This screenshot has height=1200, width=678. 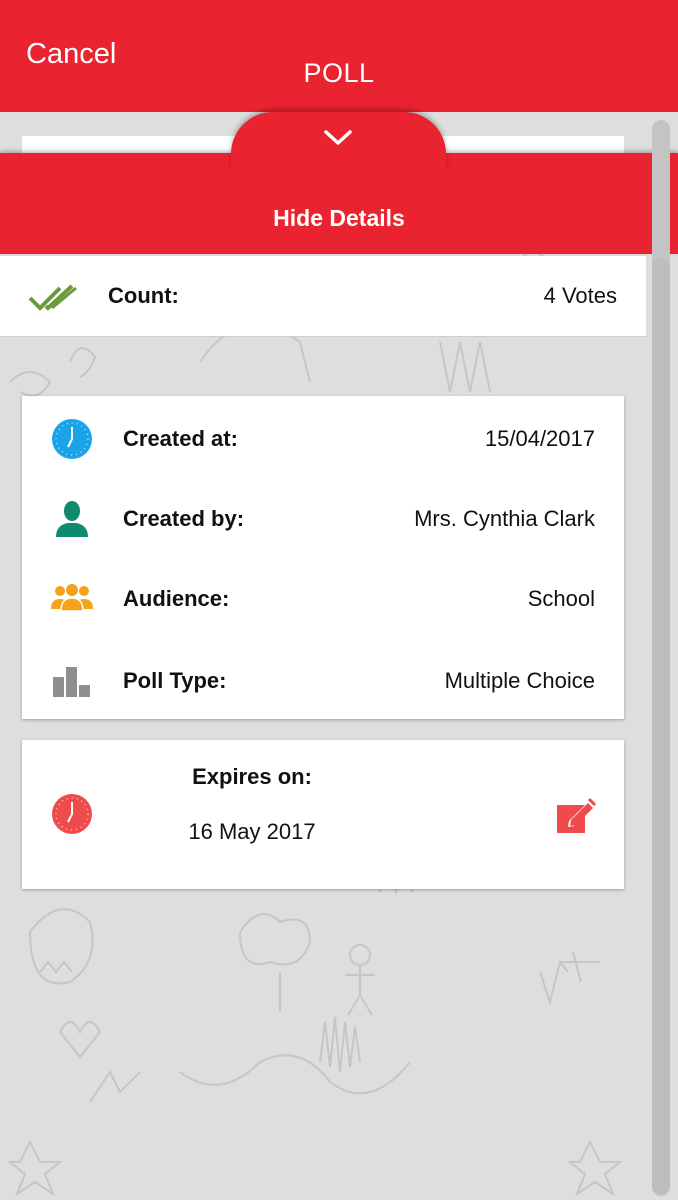 What do you see at coordinates (339, 56) in the screenshot?
I see `app-header: Cancel POLL` at bounding box center [339, 56].